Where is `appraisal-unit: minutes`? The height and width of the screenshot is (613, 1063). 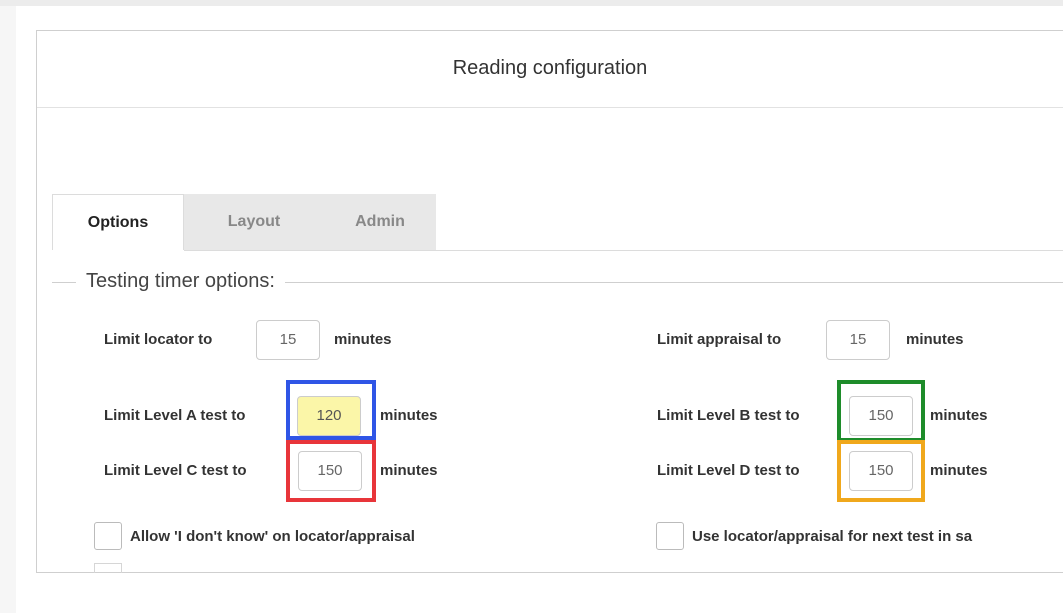 appraisal-unit: minutes is located at coordinates (935, 339).